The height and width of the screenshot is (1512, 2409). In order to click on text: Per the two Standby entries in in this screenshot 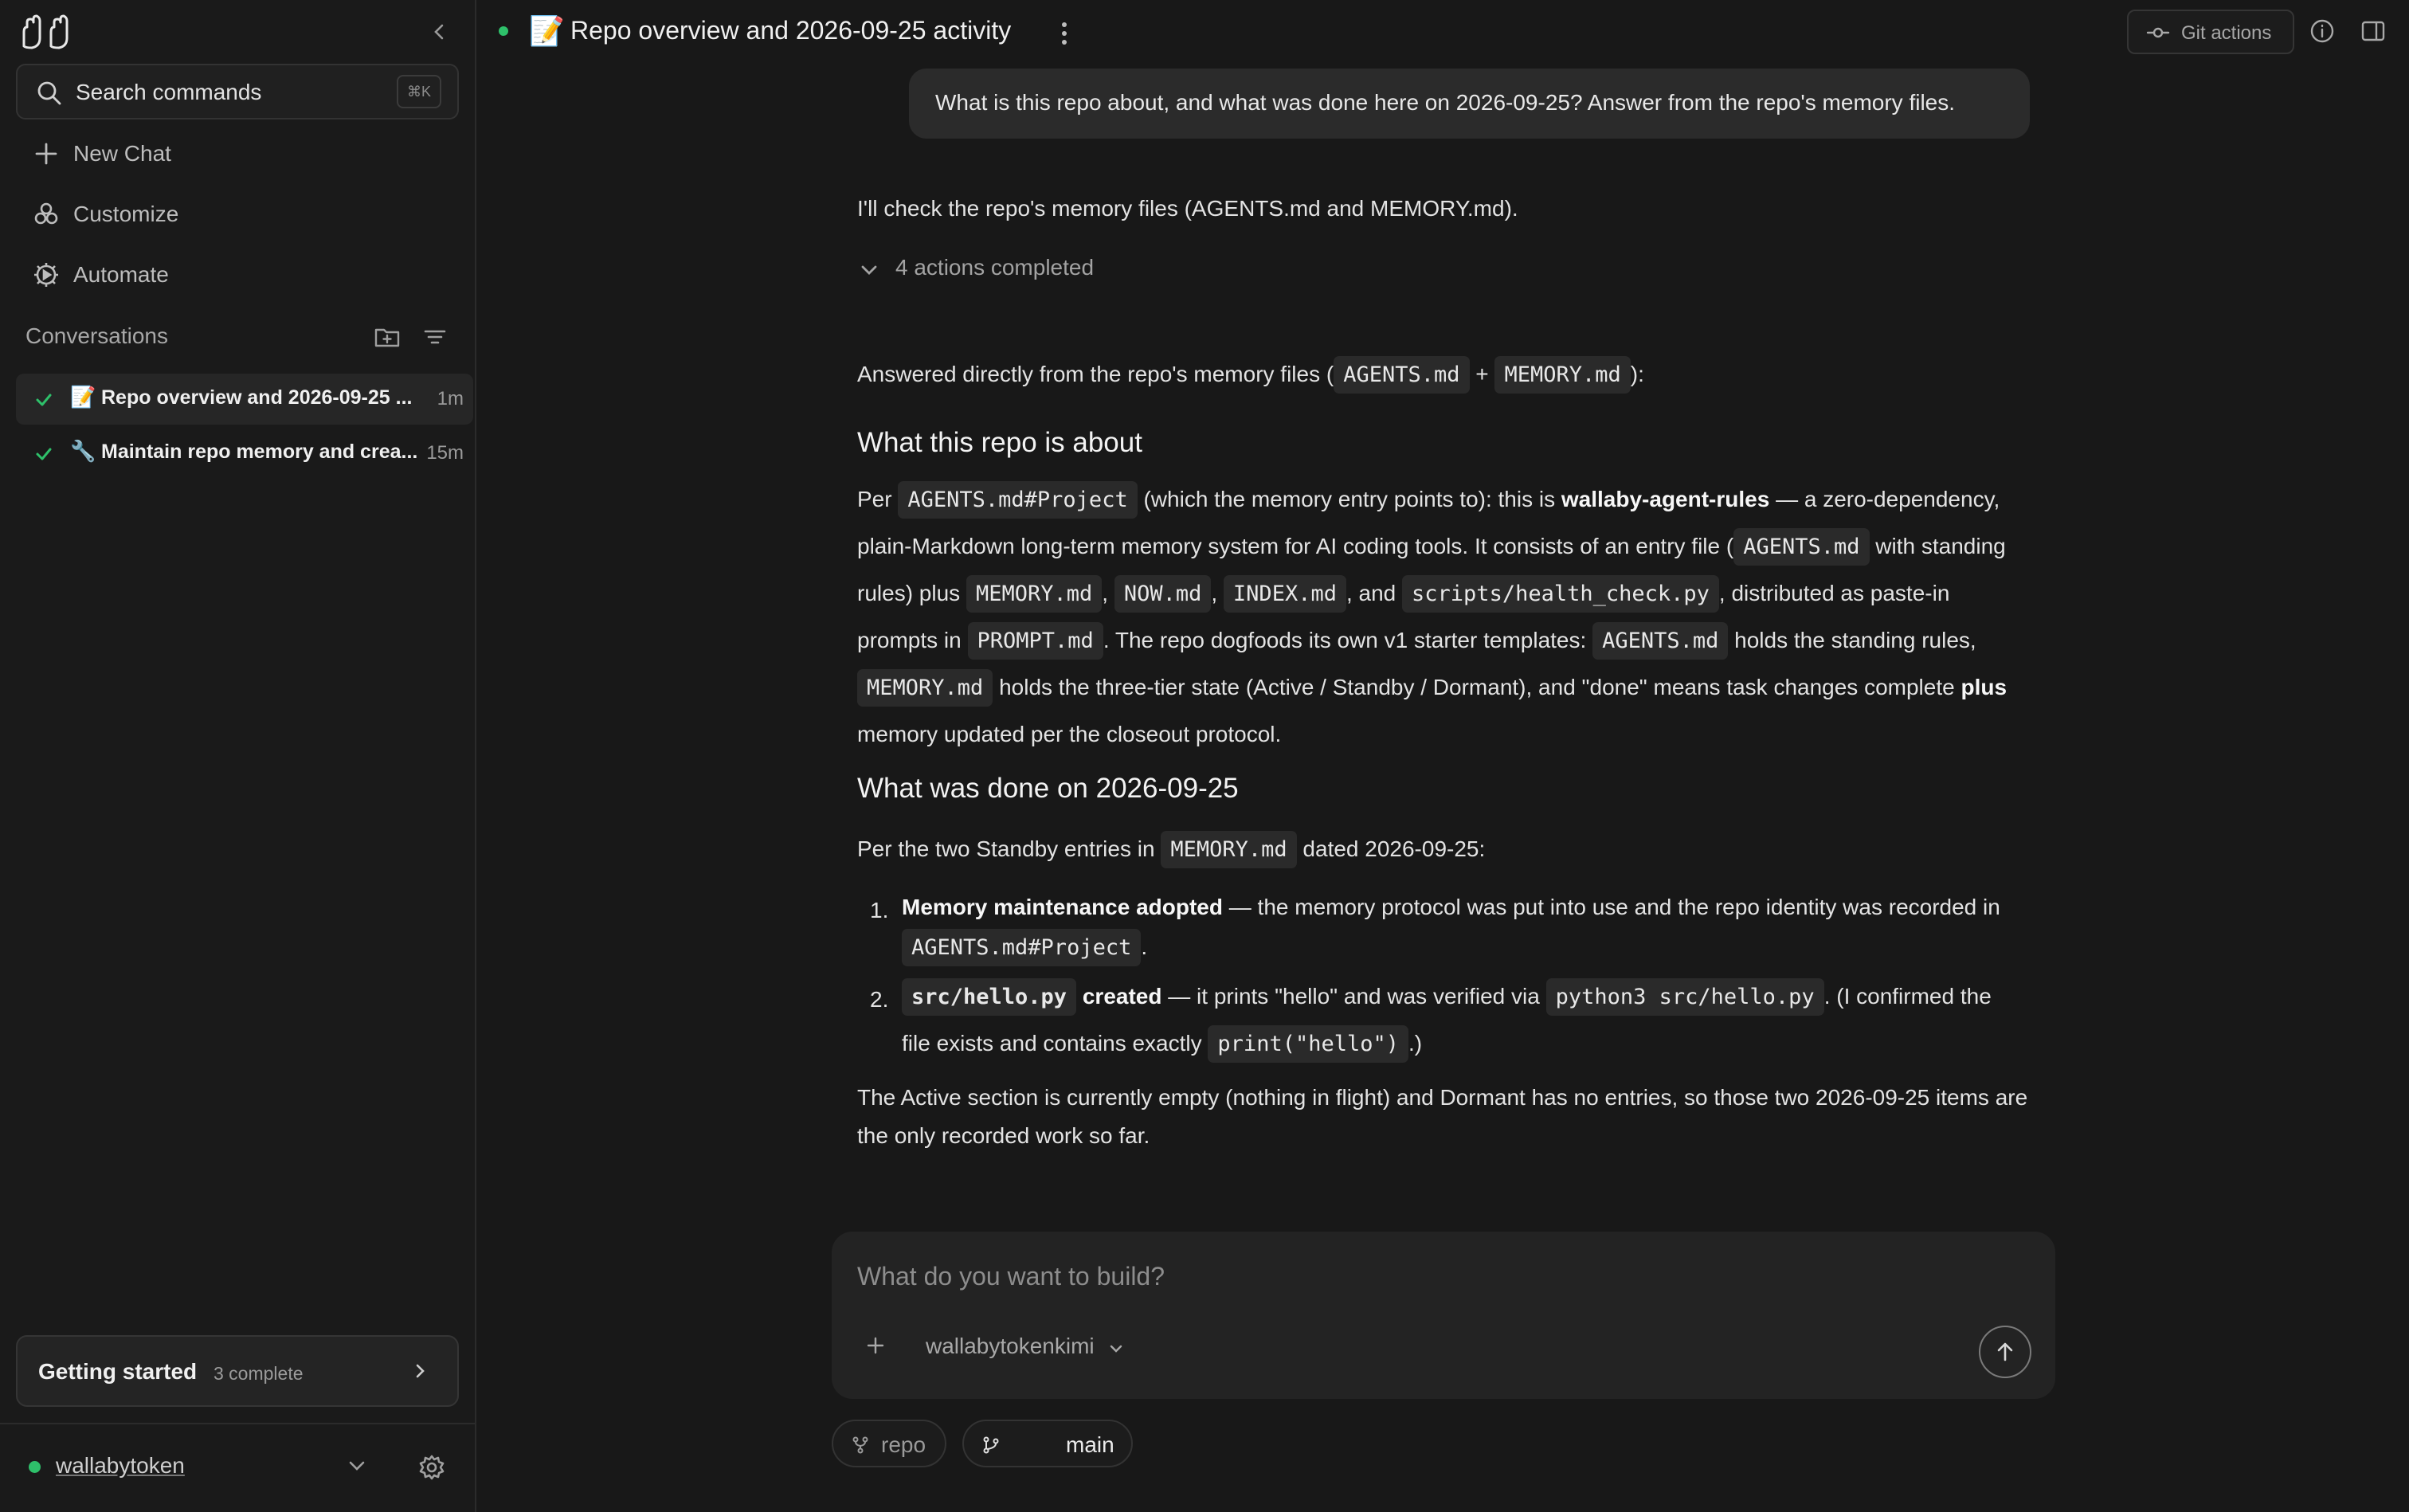, I will do `click(1009, 849)`.